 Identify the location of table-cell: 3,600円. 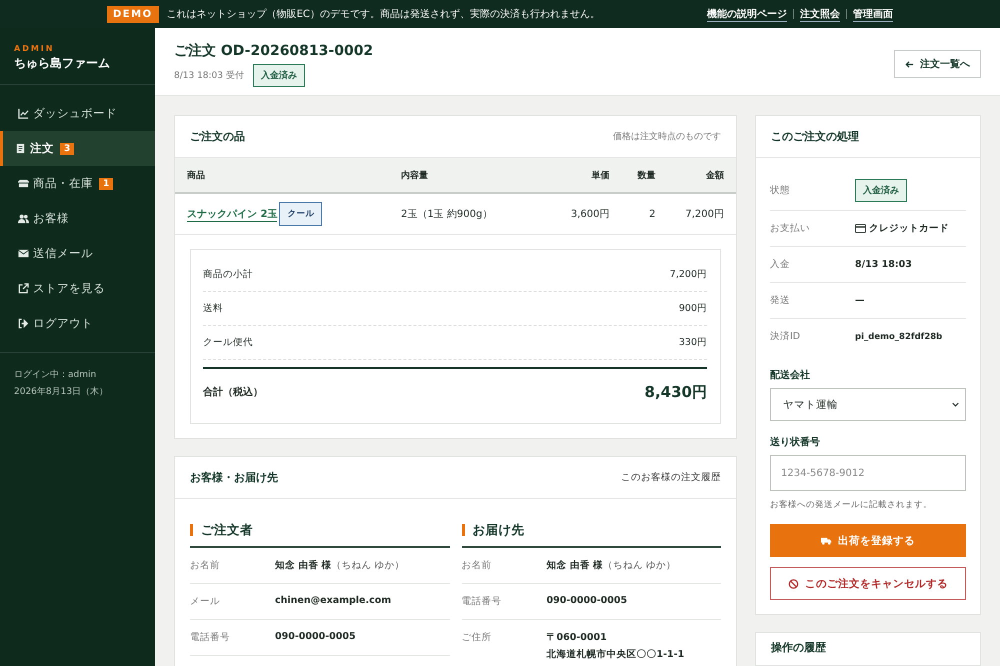
(587, 213).